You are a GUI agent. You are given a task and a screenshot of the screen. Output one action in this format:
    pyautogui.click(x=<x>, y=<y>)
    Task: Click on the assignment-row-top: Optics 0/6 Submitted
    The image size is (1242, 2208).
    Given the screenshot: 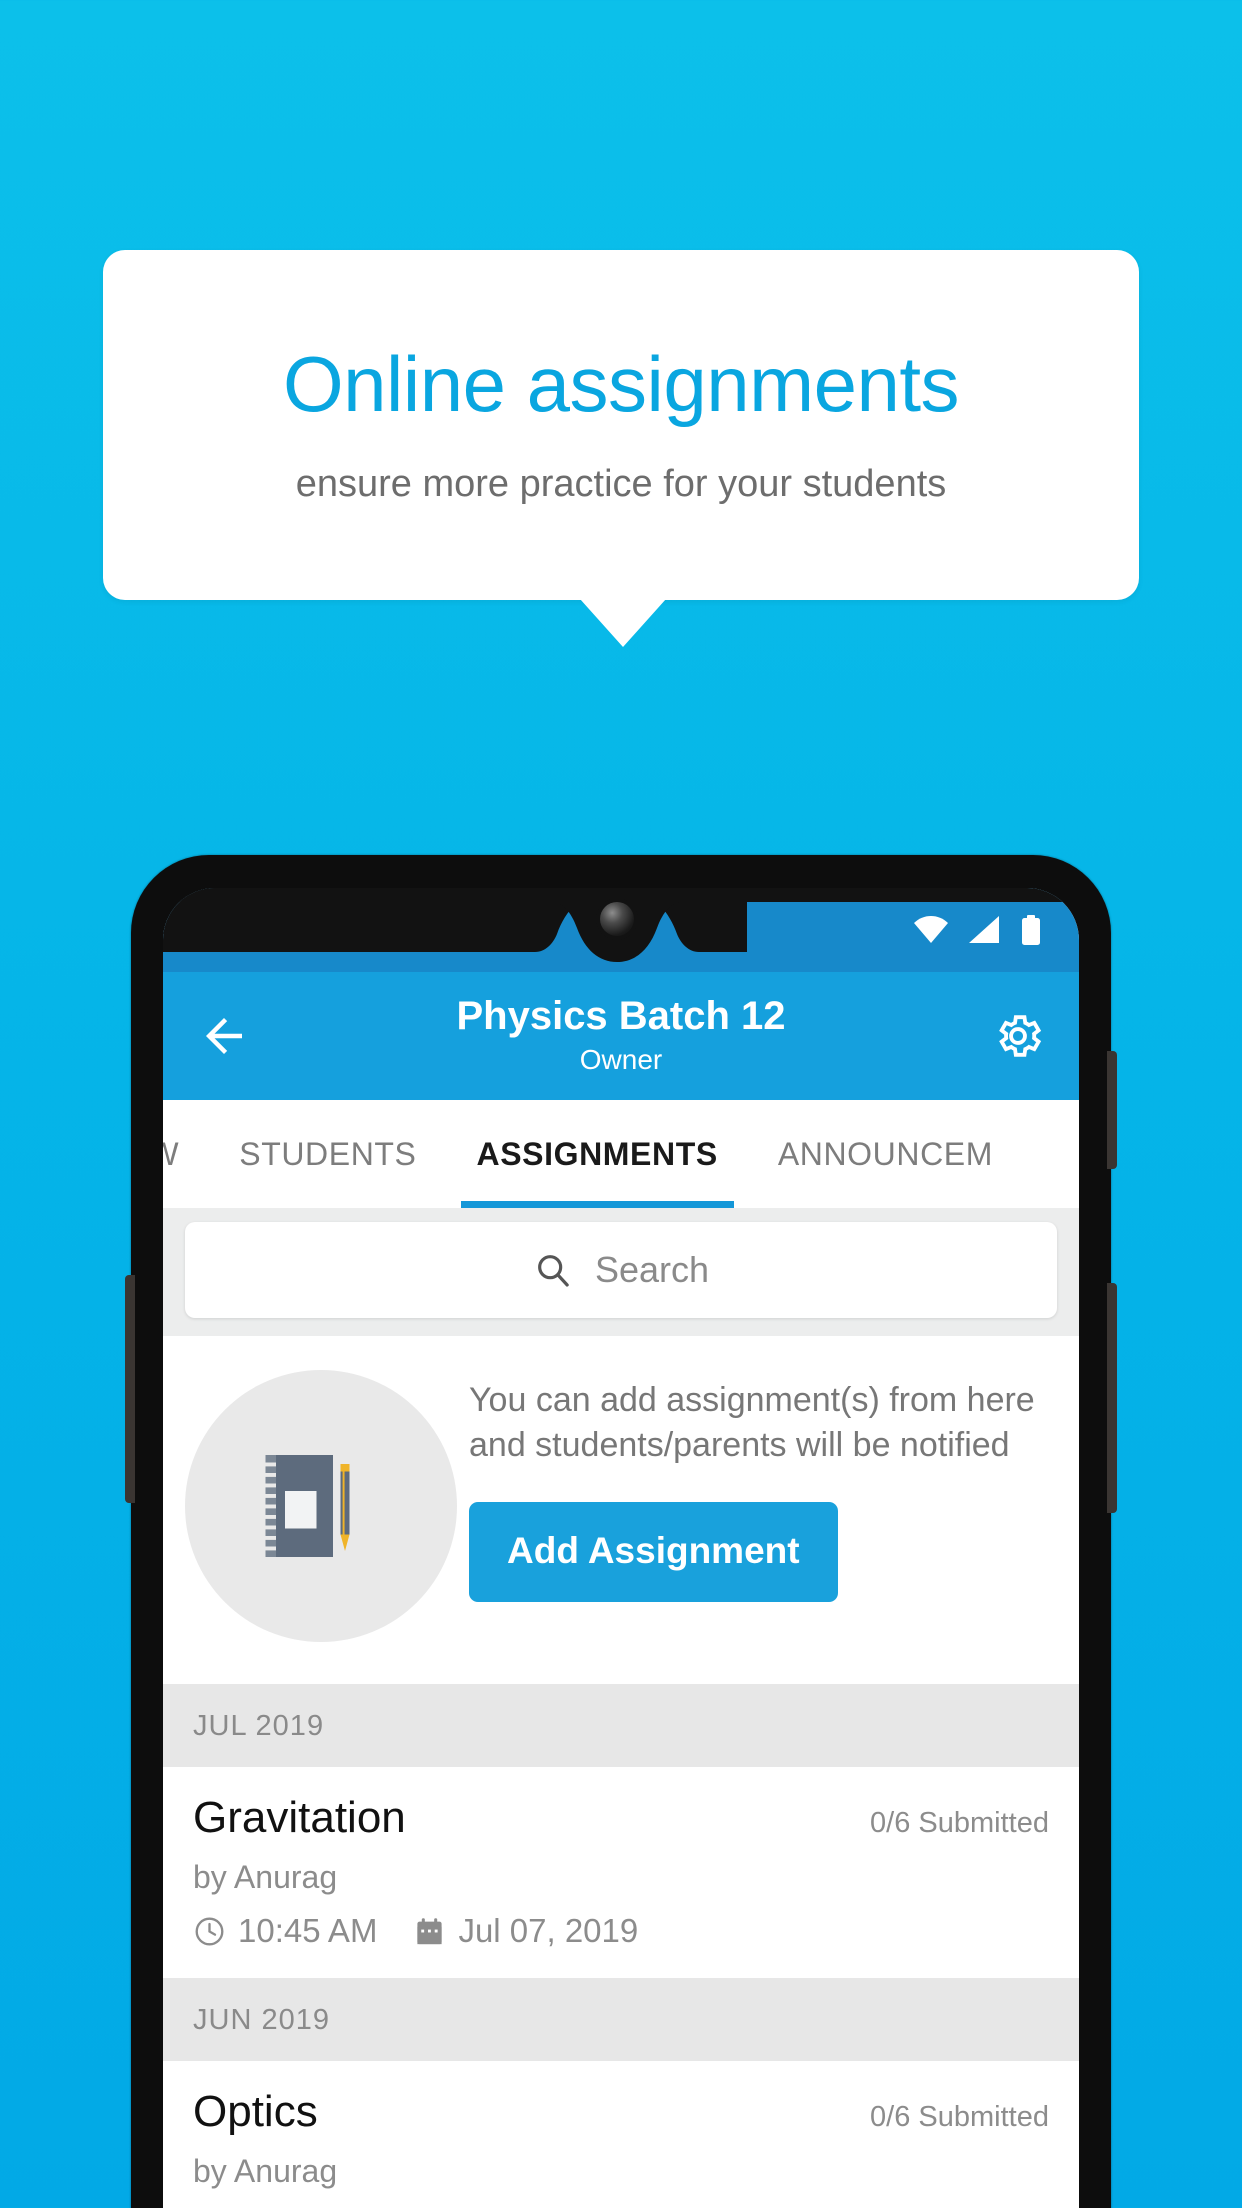 What is the action you would take?
    pyautogui.click(x=621, y=2112)
    